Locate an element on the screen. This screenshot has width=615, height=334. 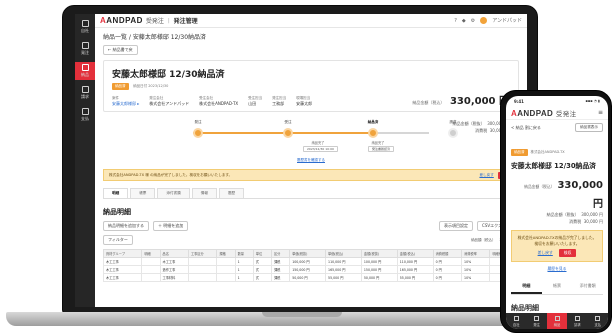
step-dot-delivered is located at coordinates (373, 133).